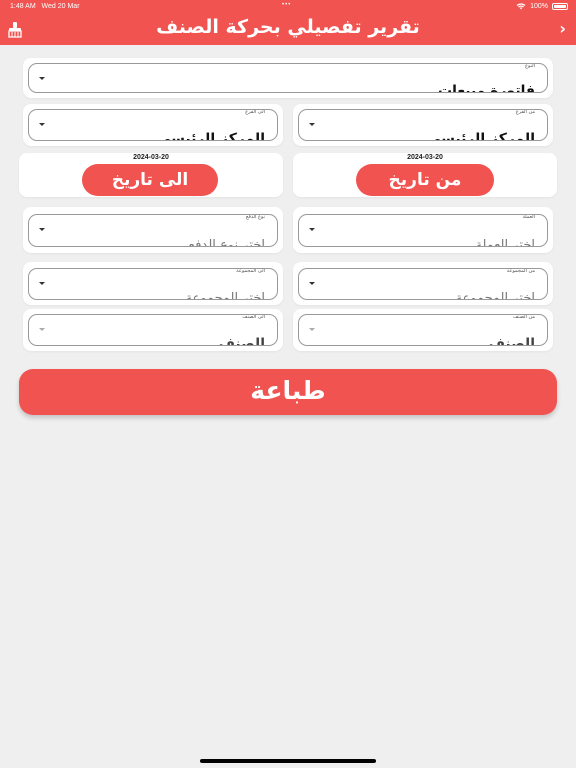 The image size is (576, 768). I want to click on to-branch-card: الى الفرع المركز الرئيسي, so click(153, 125).